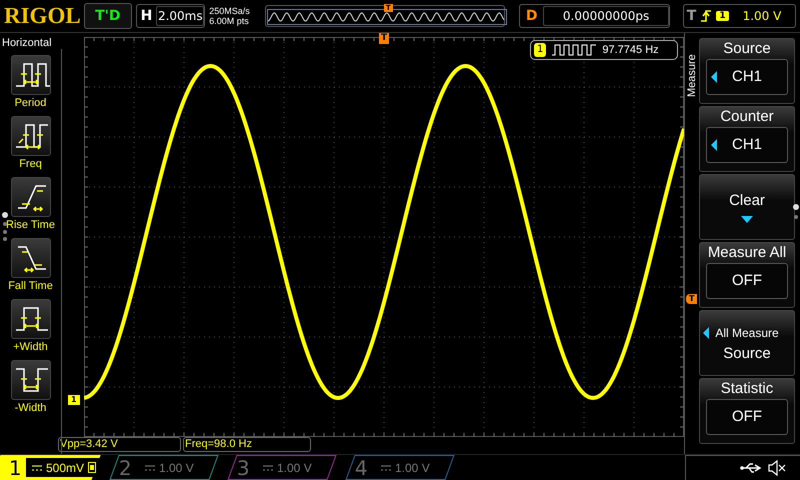 This screenshot has width=800, height=480. What do you see at coordinates (630, 50) in the screenshot?
I see `counter-value: 97.7745 Hz` at bounding box center [630, 50].